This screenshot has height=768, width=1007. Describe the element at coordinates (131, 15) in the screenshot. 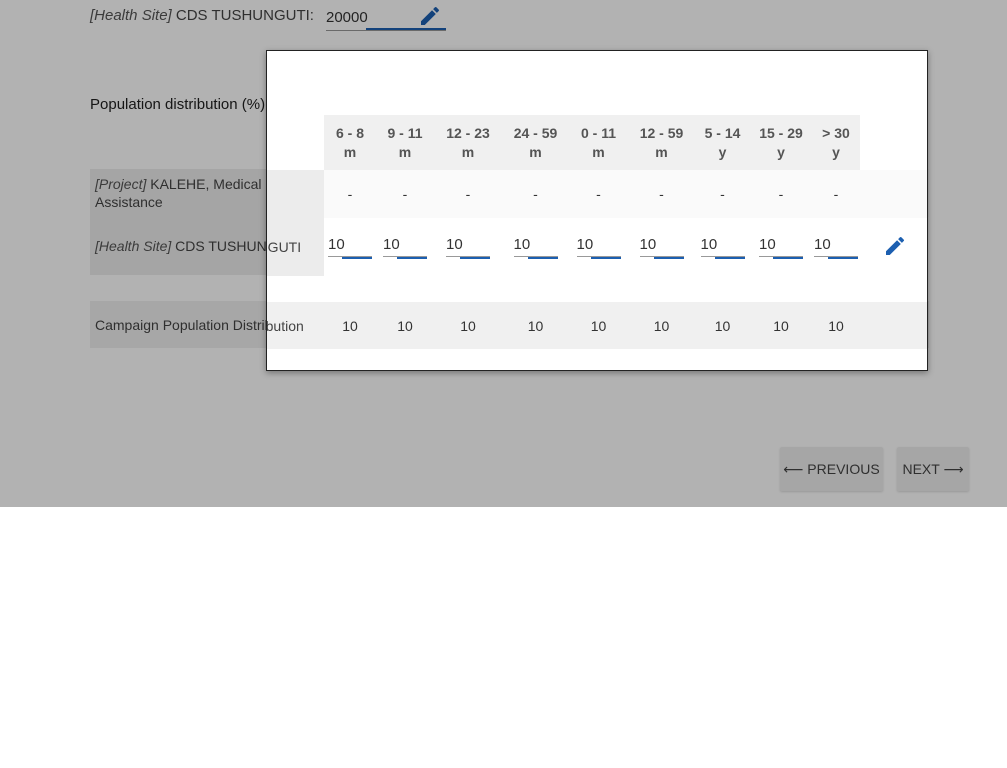

I see `health-site-tag: [Health Site]` at that location.